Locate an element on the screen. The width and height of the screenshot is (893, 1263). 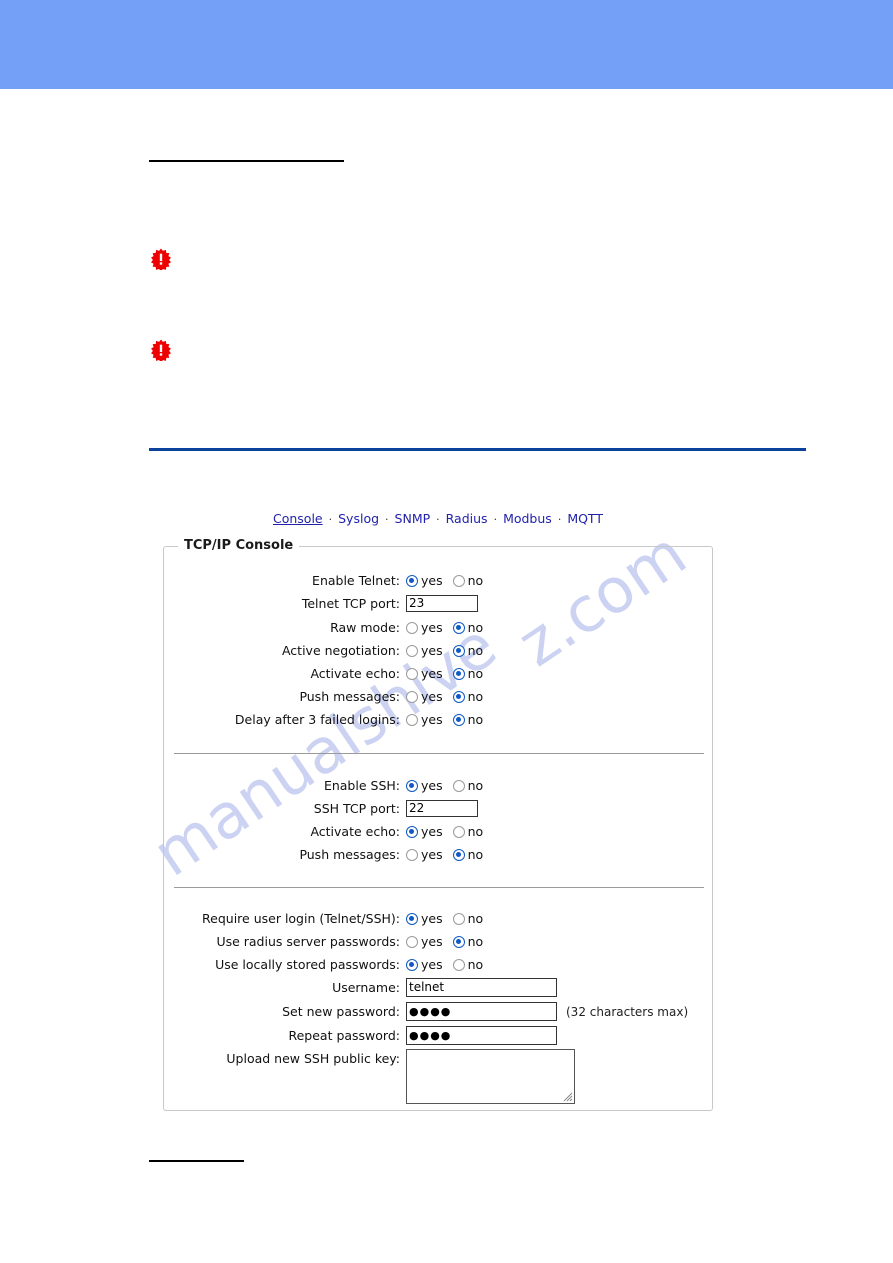
input-ssh-tcp-port: 22 is located at coordinates (442, 808).